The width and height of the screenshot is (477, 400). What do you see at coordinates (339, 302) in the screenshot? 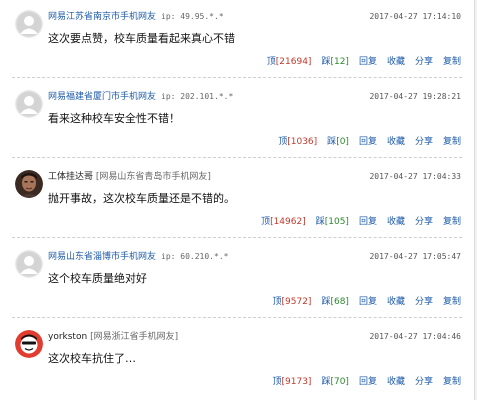
I see `downvote-count: [68]` at bounding box center [339, 302].